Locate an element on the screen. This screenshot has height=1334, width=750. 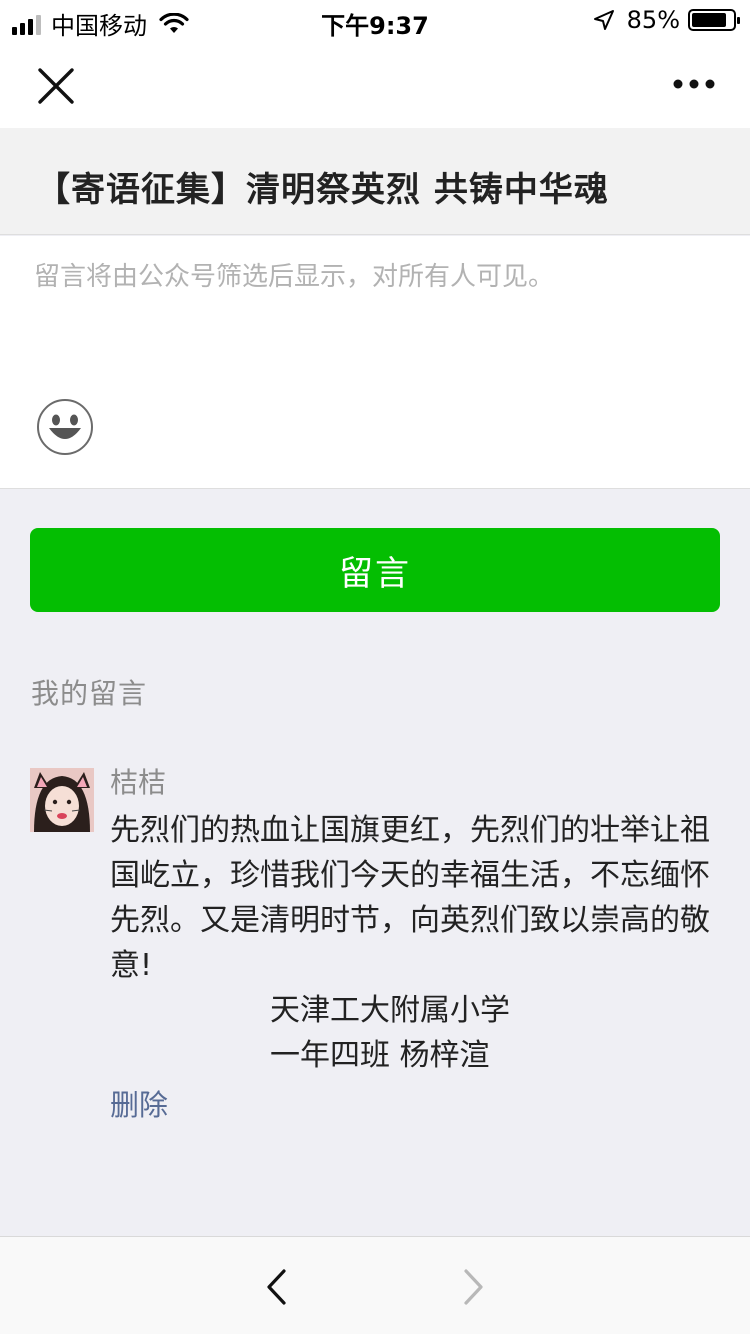
nav-bar is located at coordinates (375, 84).